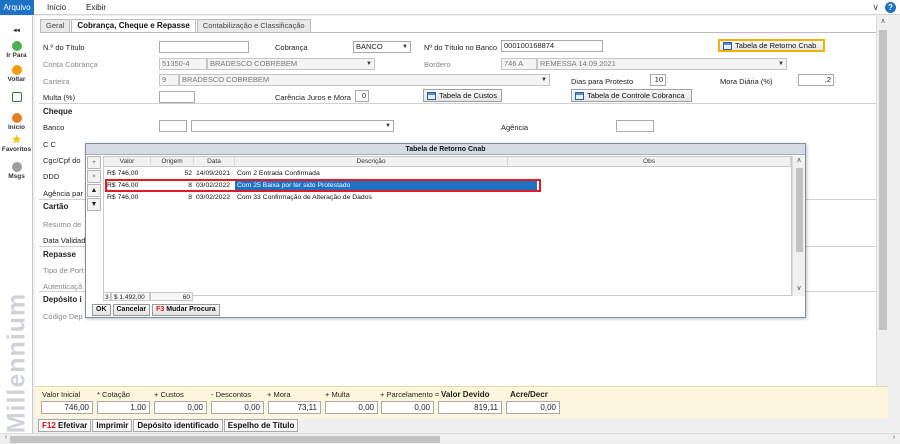 The image size is (900, 444). I want to click on carencia-field: 0, so click(362, 96).